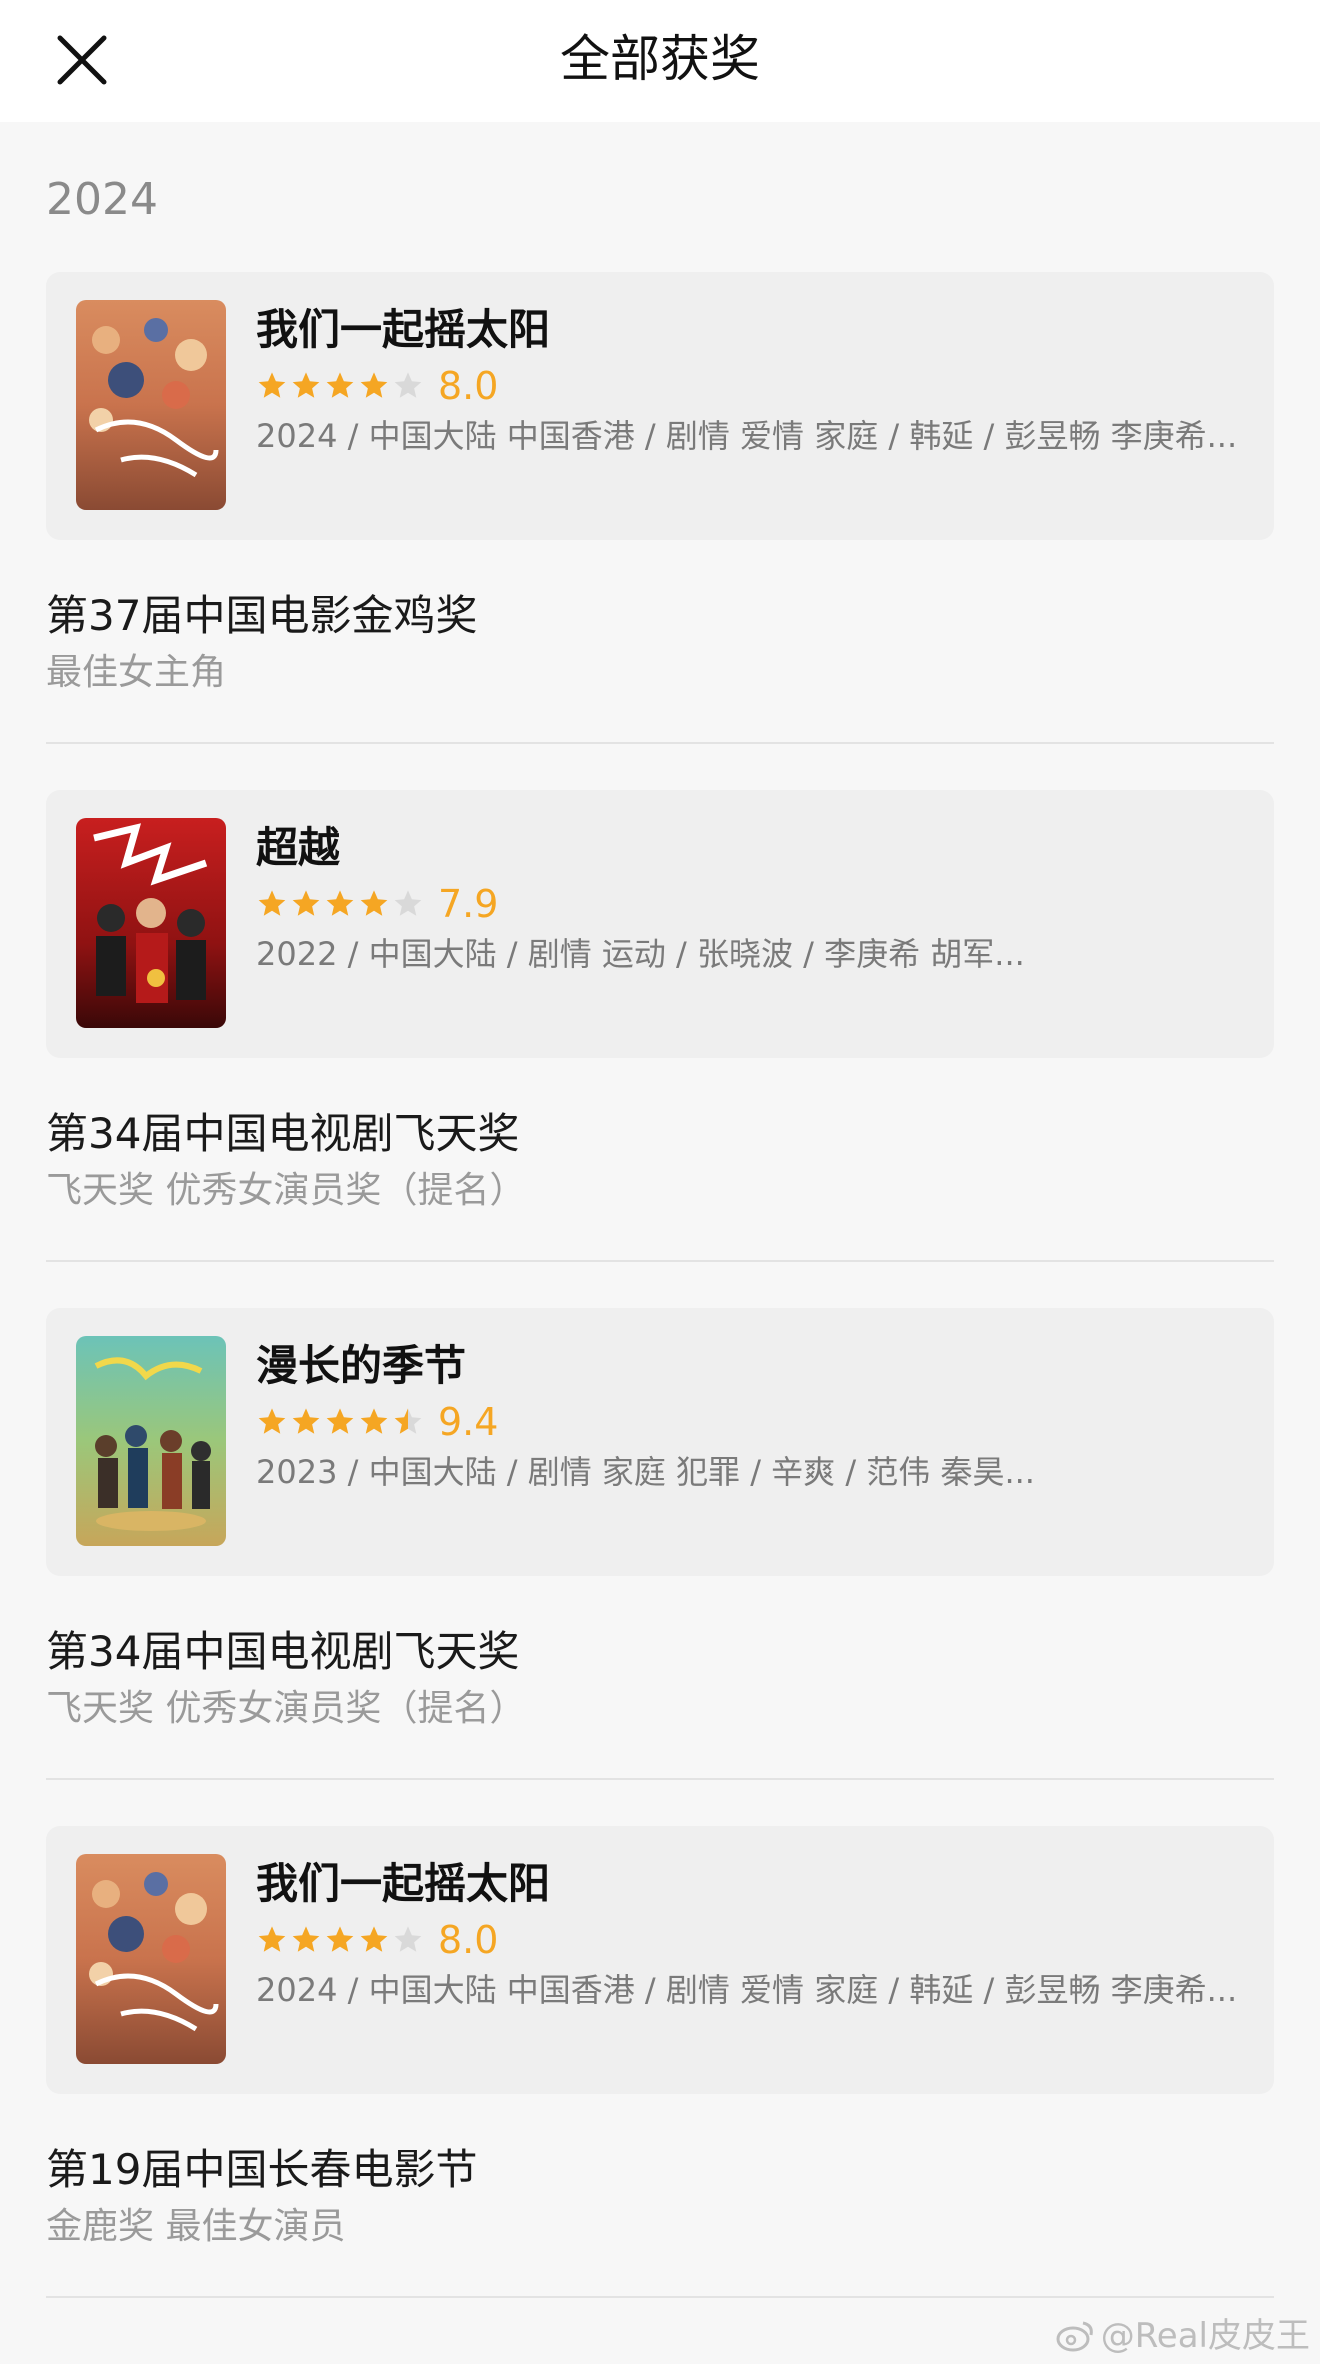 This screenshot has width=1320, height=2364. What do you see at coordinates (1205, 2336) in the screenshot?
I see `watermark-text: @Real皮皮王` at bounding box center [1205, 2336].